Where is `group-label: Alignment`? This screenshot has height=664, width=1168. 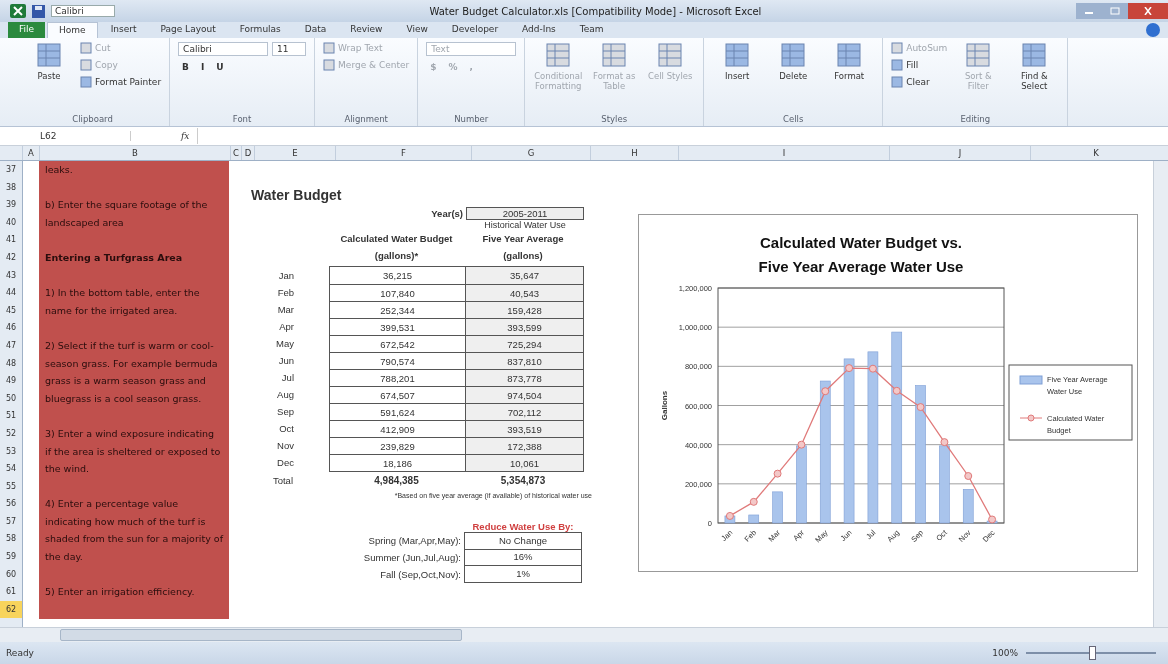 group-label: Alignment is located at coordinates (366, 119).